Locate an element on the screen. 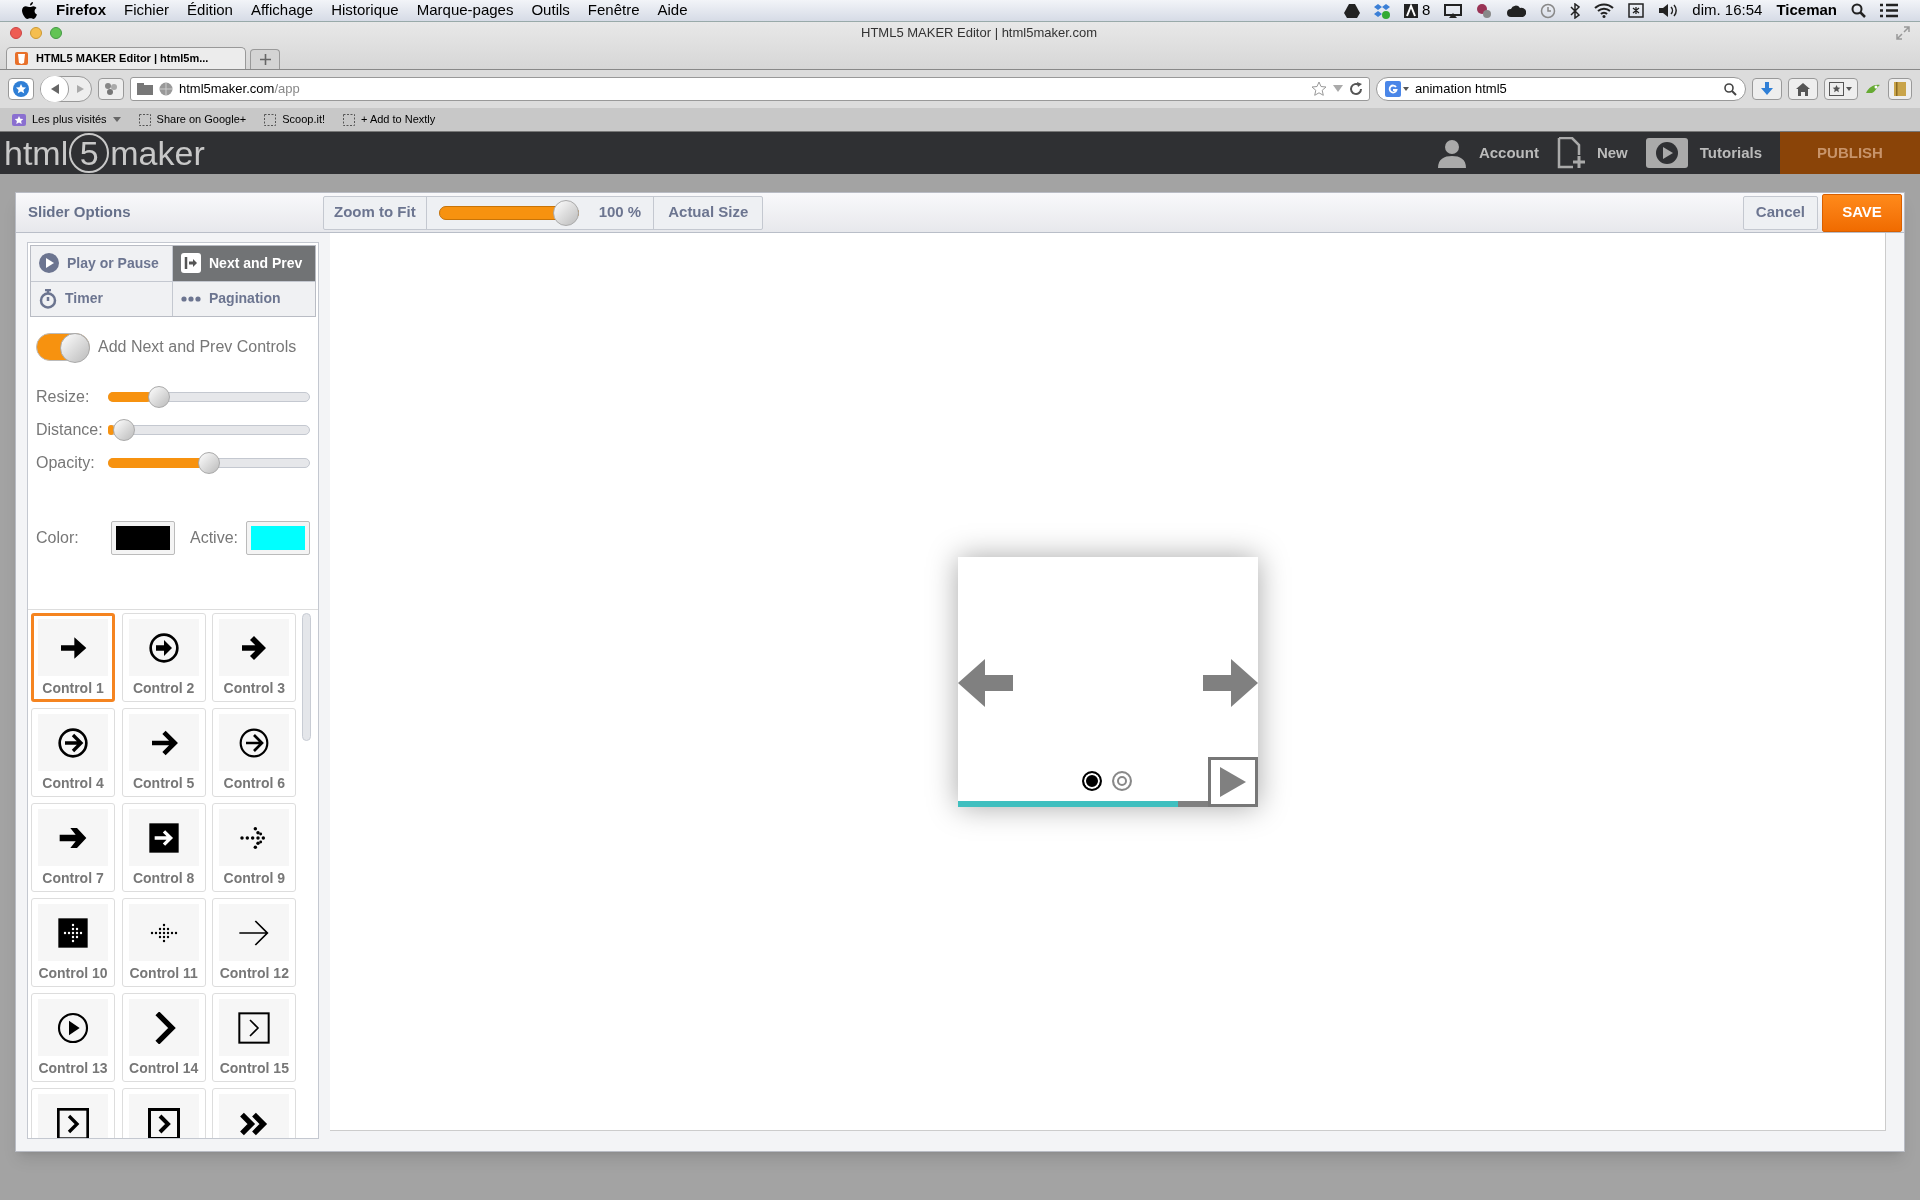 The width and height of the screenshot is (1920, 1200). bookmarks-menu-button is located at coordinates (1841, 89).